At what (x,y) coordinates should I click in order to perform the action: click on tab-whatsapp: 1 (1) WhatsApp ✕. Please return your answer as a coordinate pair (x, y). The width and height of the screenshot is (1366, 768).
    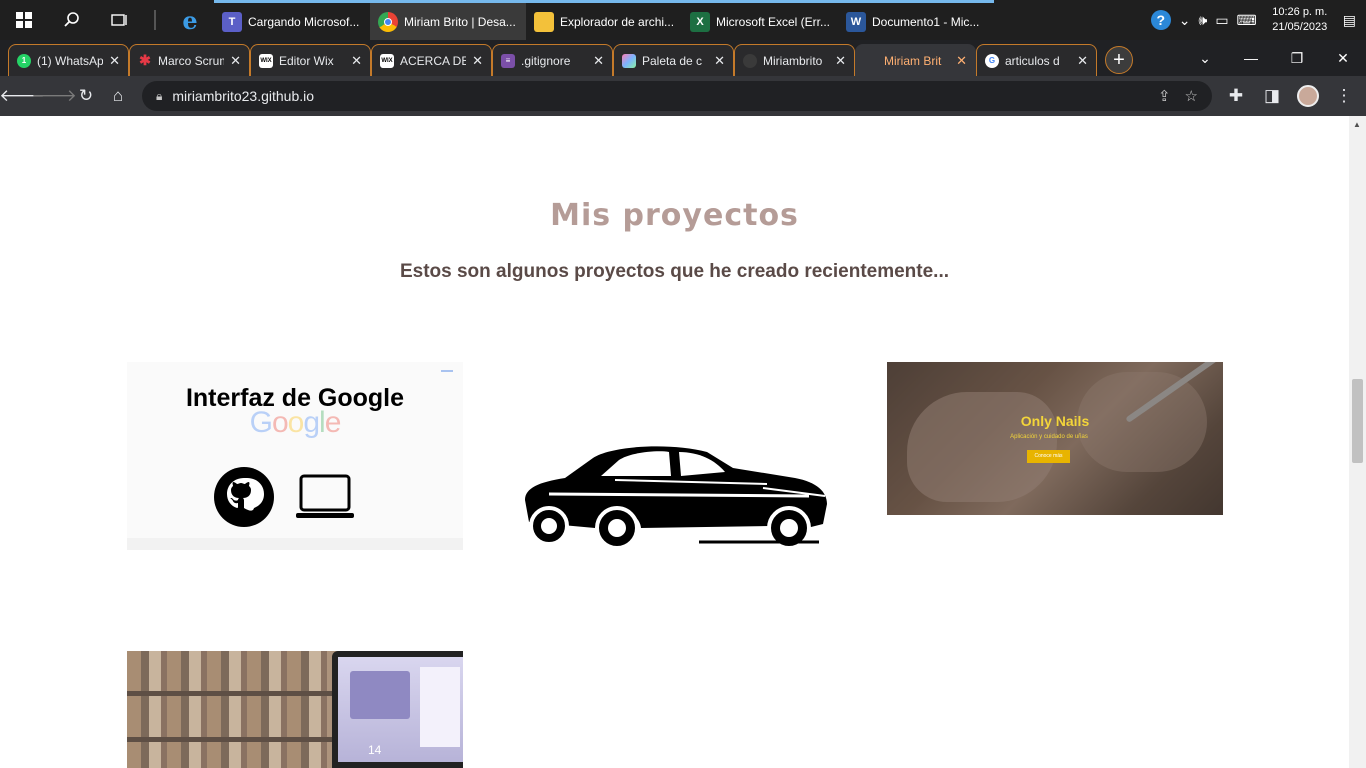
    Looking at the image, I should click on (68, 60).